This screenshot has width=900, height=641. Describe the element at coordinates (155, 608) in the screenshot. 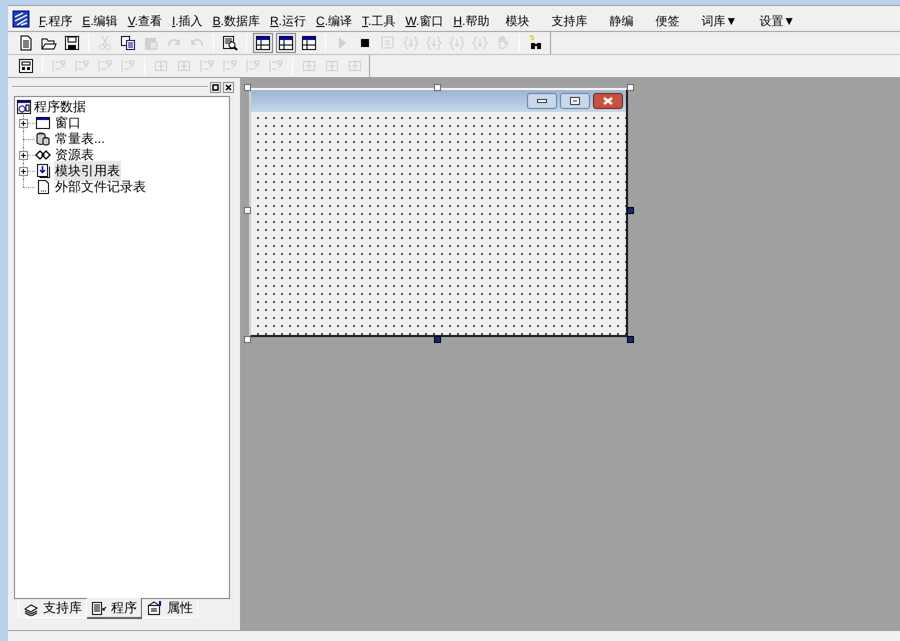

I see `properties-icon` at that location.